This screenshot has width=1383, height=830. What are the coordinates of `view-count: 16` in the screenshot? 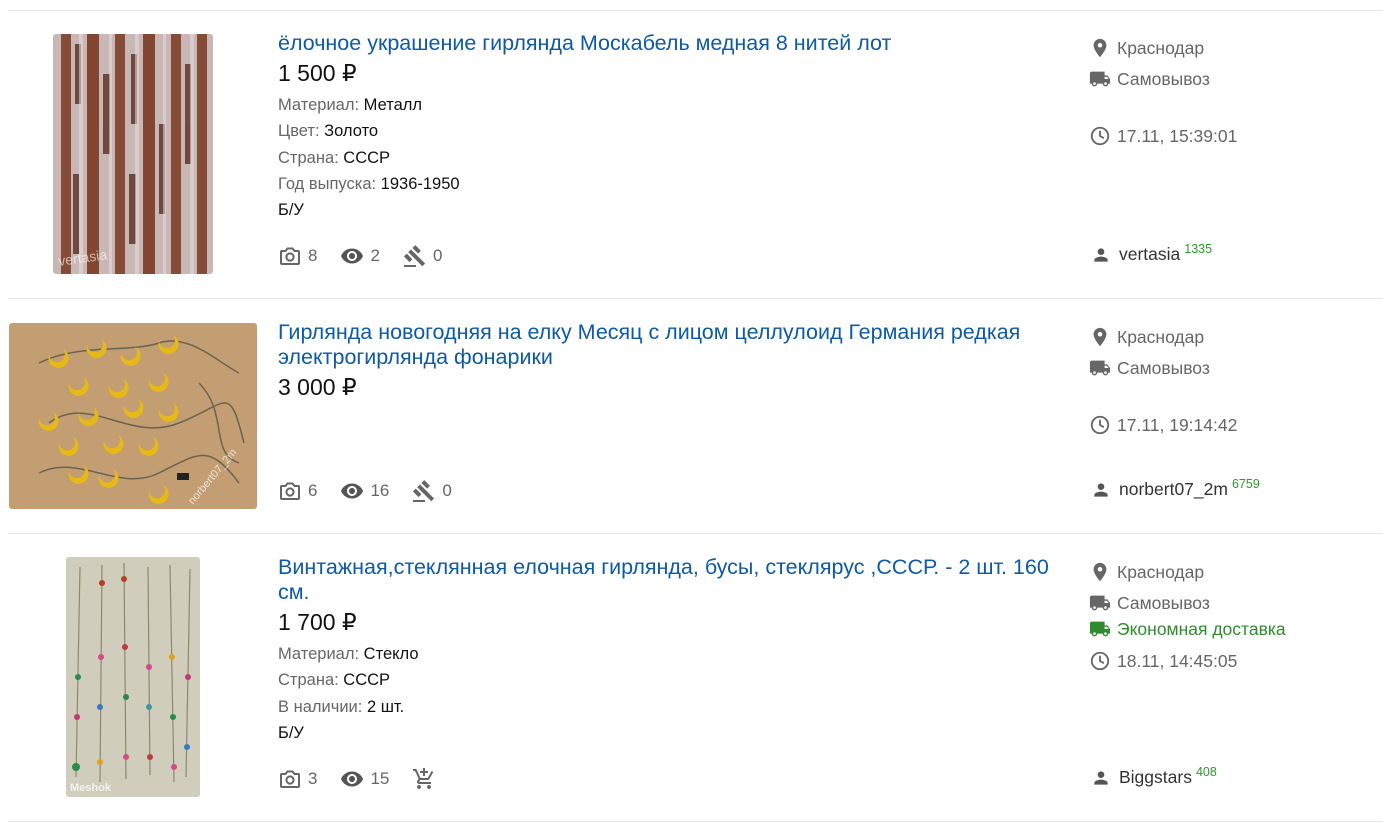 It's located at (364, 491).